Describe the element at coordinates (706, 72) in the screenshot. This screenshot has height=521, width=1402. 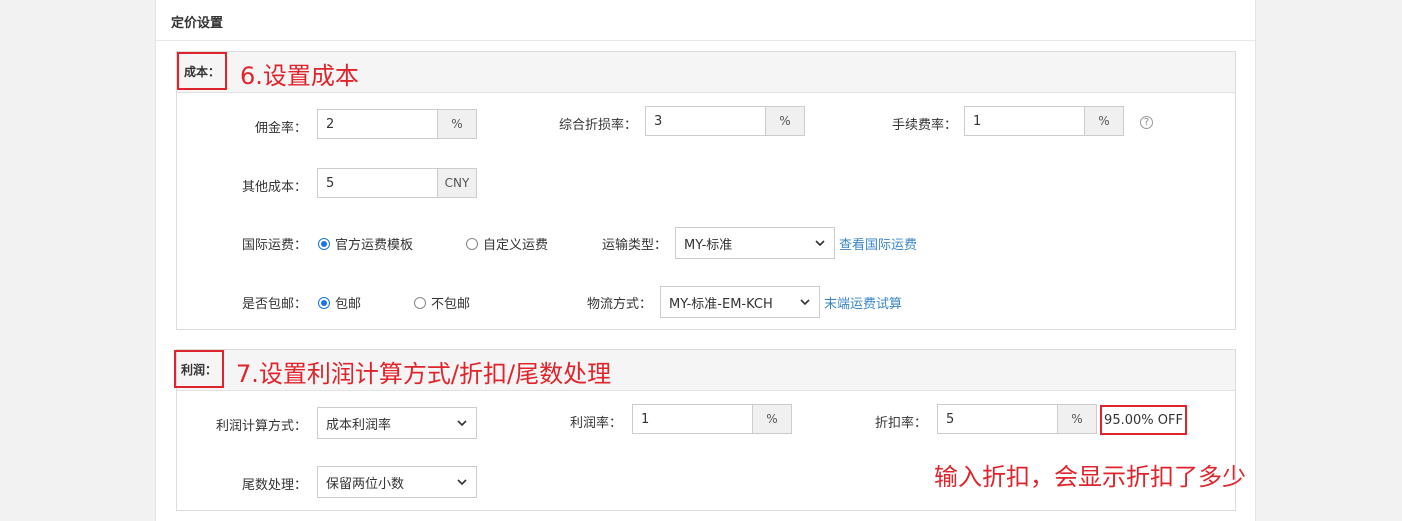
I see `cost-section-header: 成本： 6.设置成本` at that location.